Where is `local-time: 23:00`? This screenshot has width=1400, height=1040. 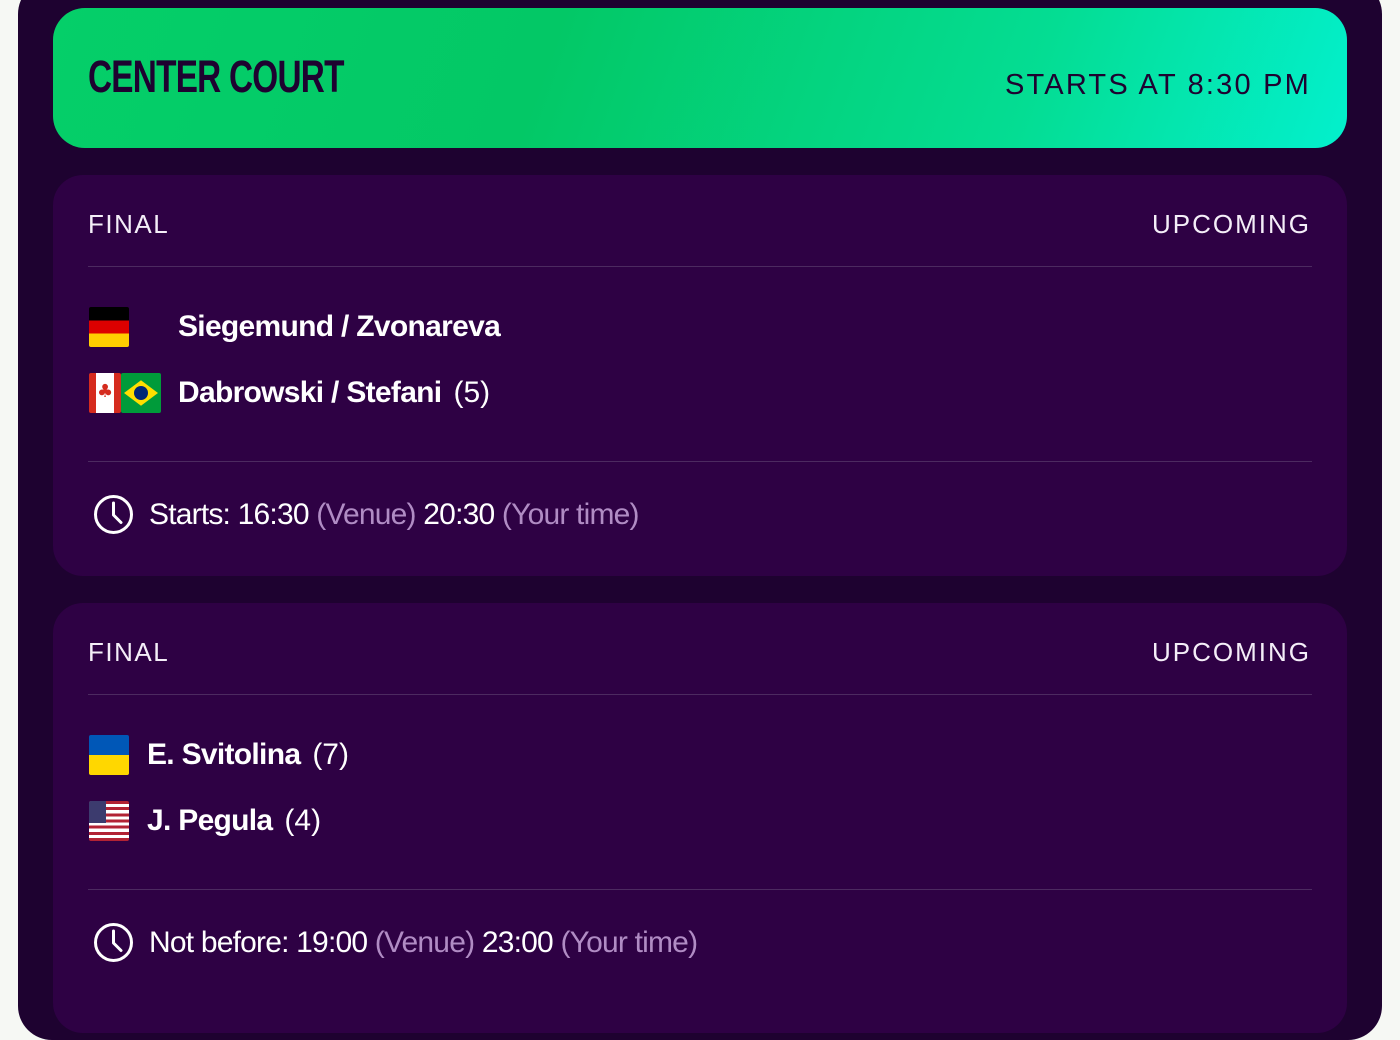
local-time: 23:00 is located at coordinates (517, 942).